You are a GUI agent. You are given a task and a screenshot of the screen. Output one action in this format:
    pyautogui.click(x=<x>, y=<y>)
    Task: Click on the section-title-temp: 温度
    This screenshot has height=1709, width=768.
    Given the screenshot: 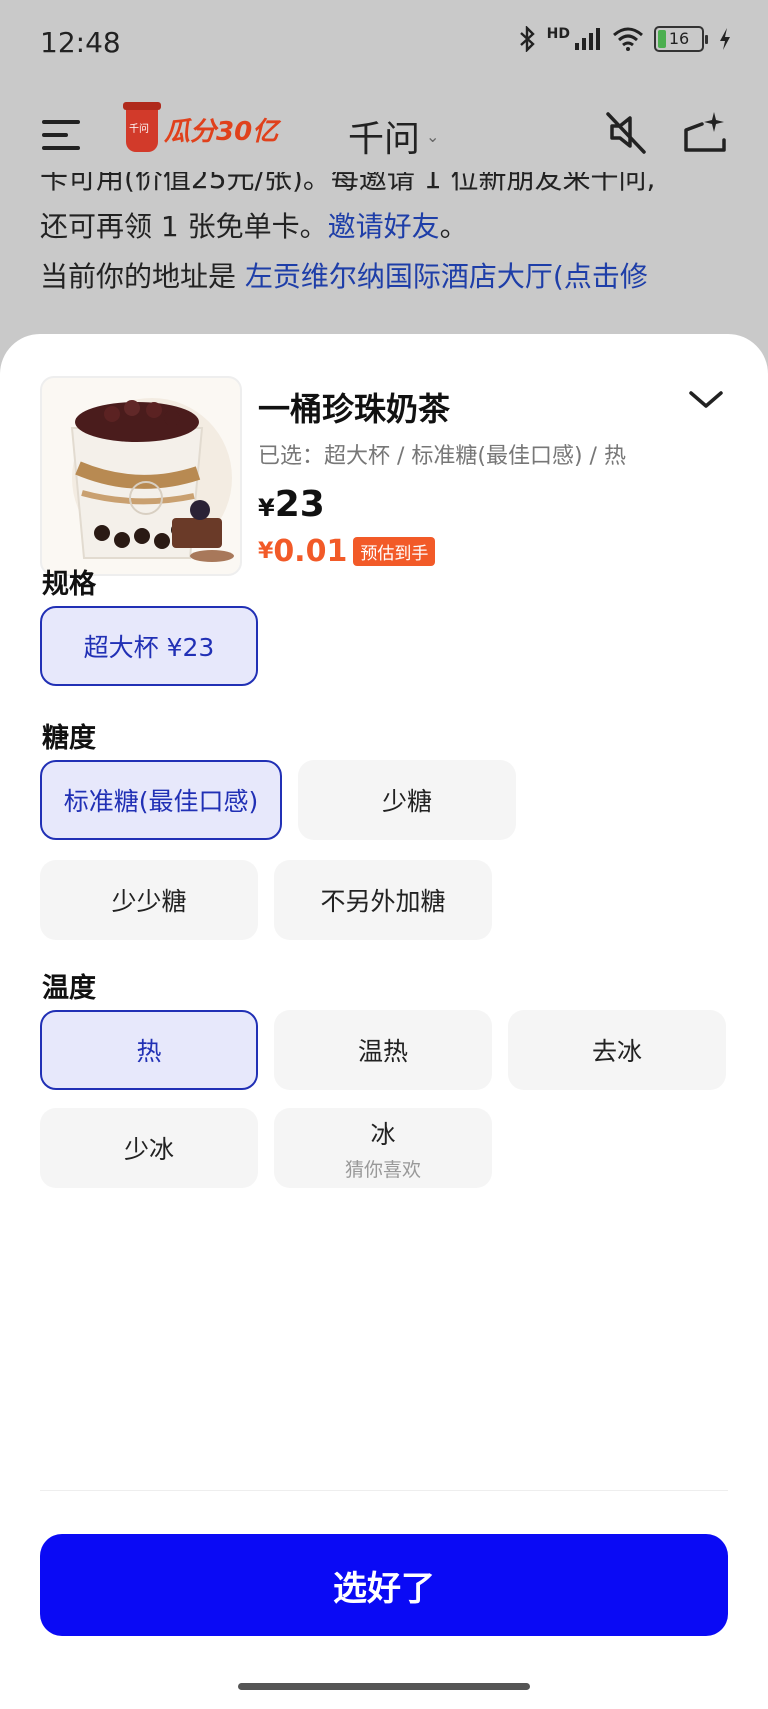 What is the action you would take?
    pyautogui.click(x=69, y=988)
    